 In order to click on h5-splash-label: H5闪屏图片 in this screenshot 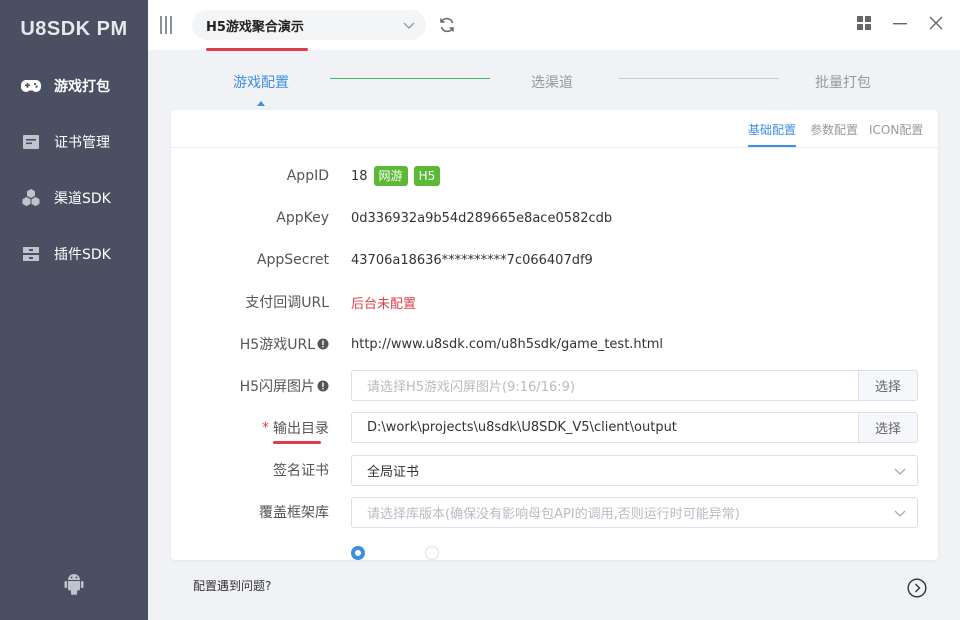, I will do `click(284, 386)`.